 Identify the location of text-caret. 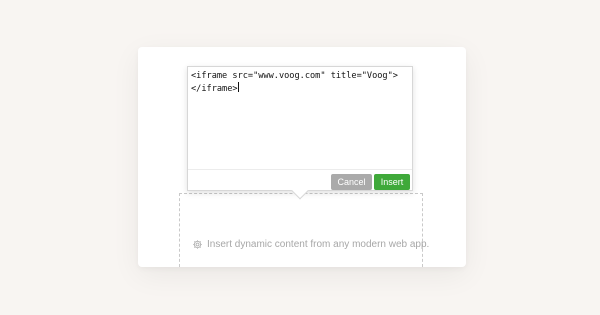
(238, 87).